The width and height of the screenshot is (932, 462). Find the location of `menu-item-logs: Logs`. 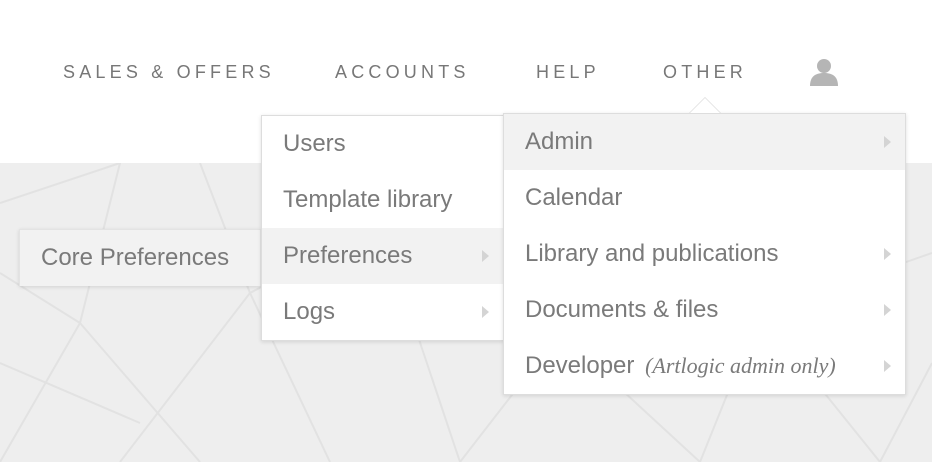

menu-item-logs: Logs is located at coordinates (382, 312).